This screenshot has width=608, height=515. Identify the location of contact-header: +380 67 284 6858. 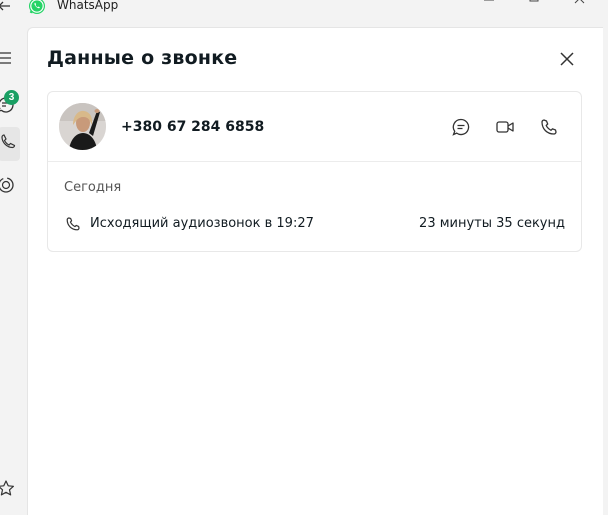
(314, 127).